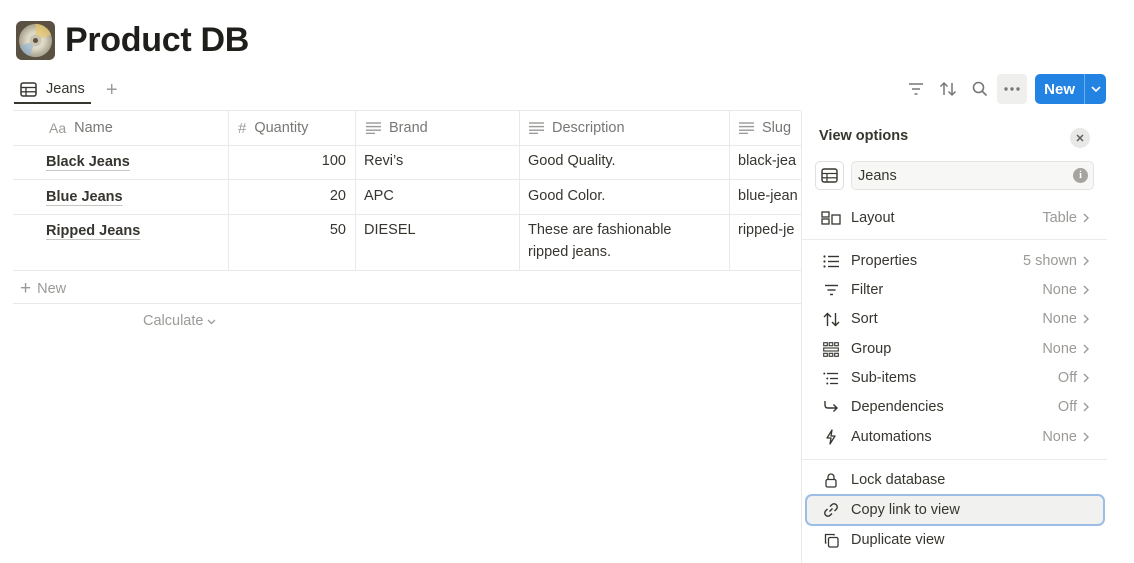 The height and width of the screenshot is (563, 1134). I want to click on link-icon, so click(831, 510).